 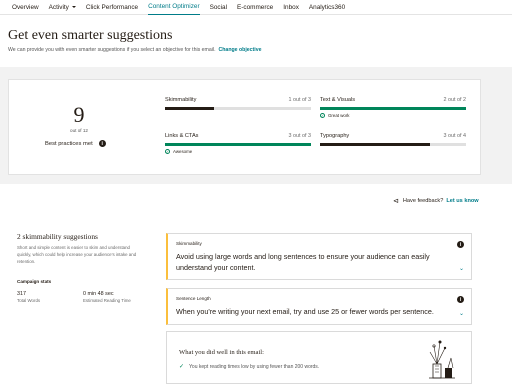 I want to click on change-objective-link: Change objective, so click(x=240, y=50).